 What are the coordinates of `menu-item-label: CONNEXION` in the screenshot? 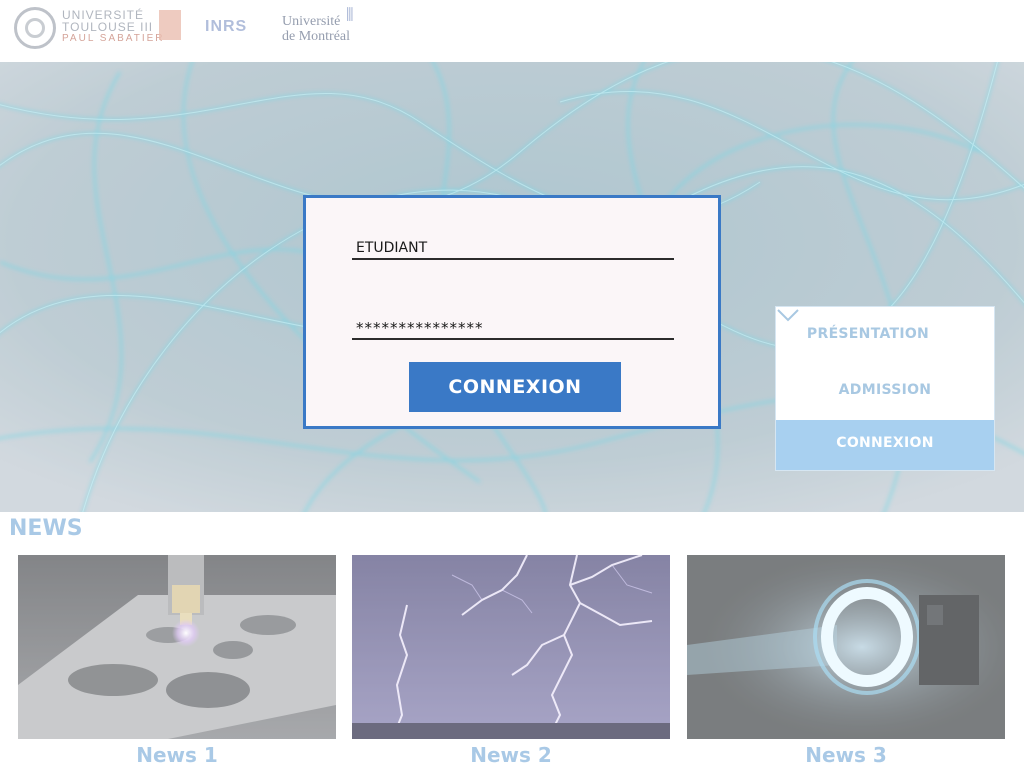 It's located at (885, 443).